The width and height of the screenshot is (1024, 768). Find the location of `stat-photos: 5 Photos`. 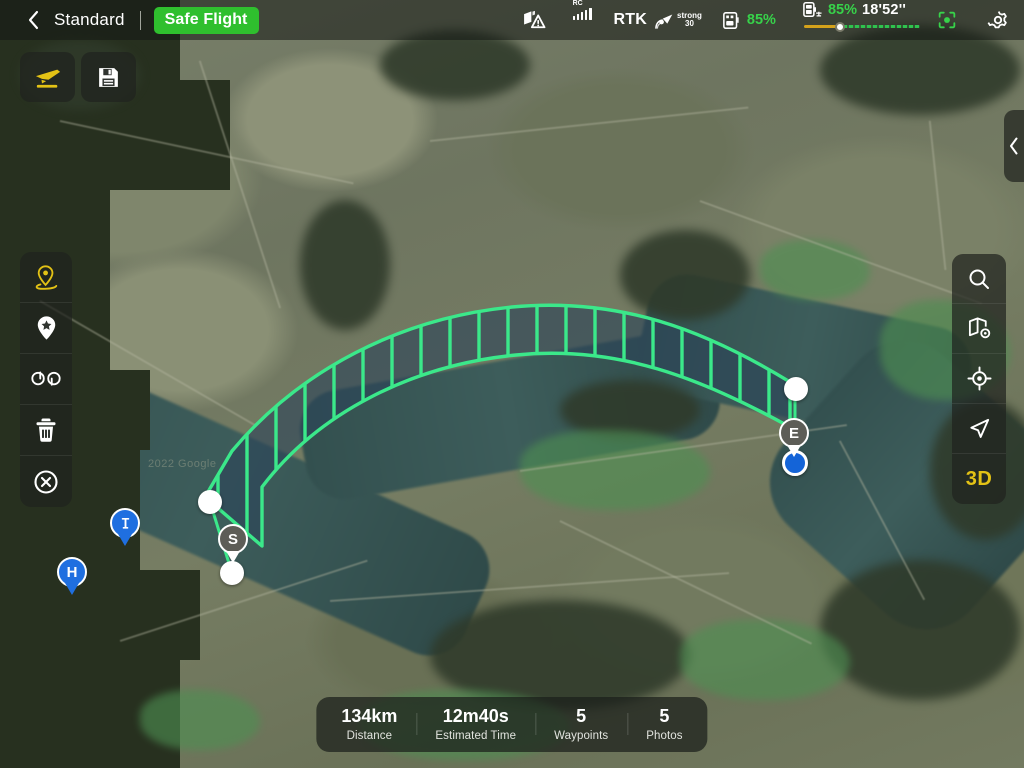

stat-photos: 5 Photos is located at coordinates (664, 724).